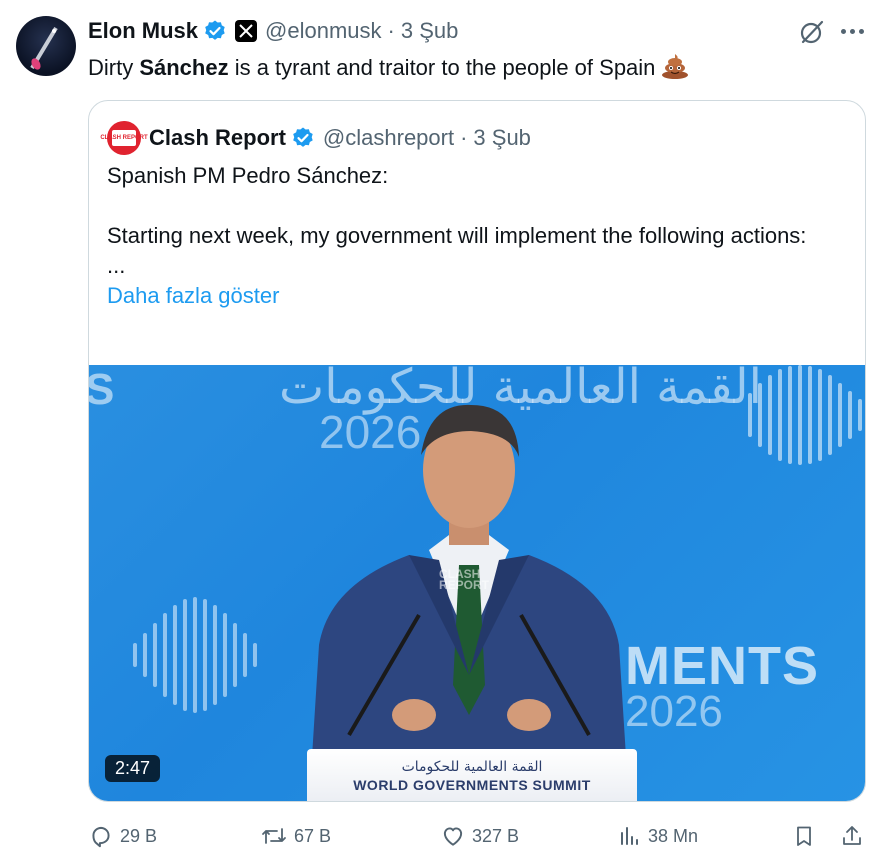 Image resolution: width=876 pixels, height=858 pixels. Describe the element at coordinates (184, 67) in the screenshot. I see `tweet-text-bold: Sánchez` at that location.